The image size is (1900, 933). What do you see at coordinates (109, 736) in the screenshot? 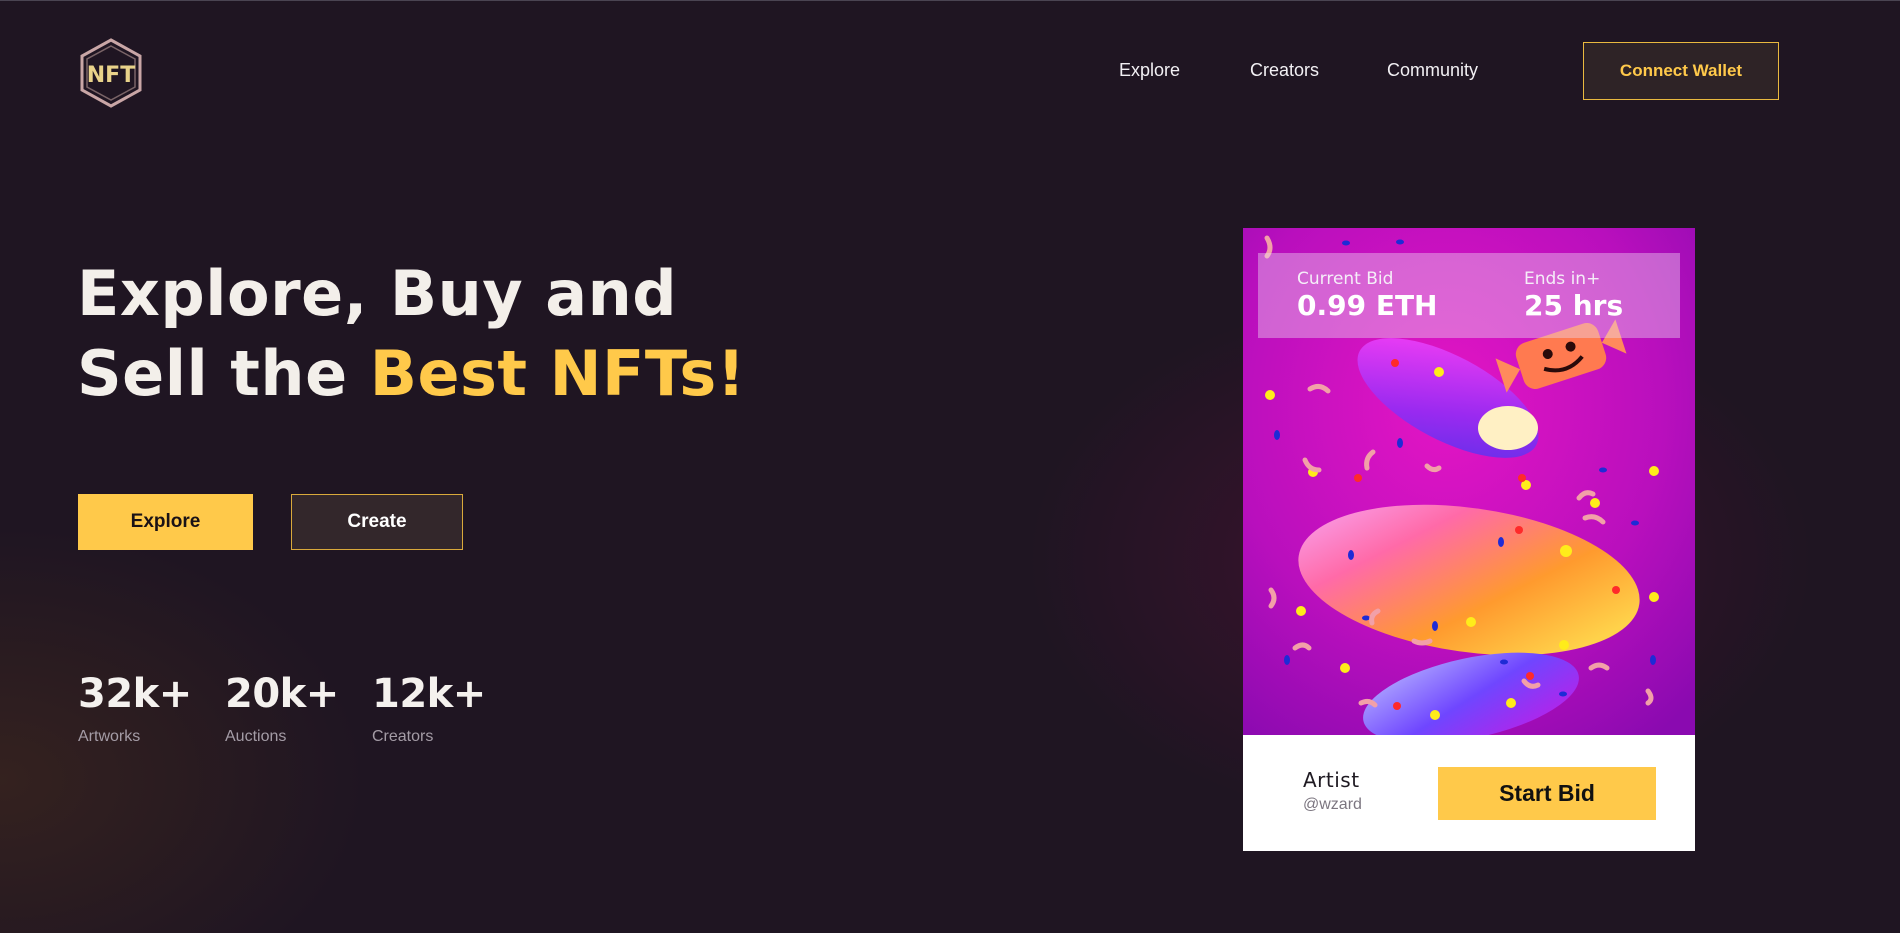
I see `stat-label: Artworks` at bounding box center [109, 736].